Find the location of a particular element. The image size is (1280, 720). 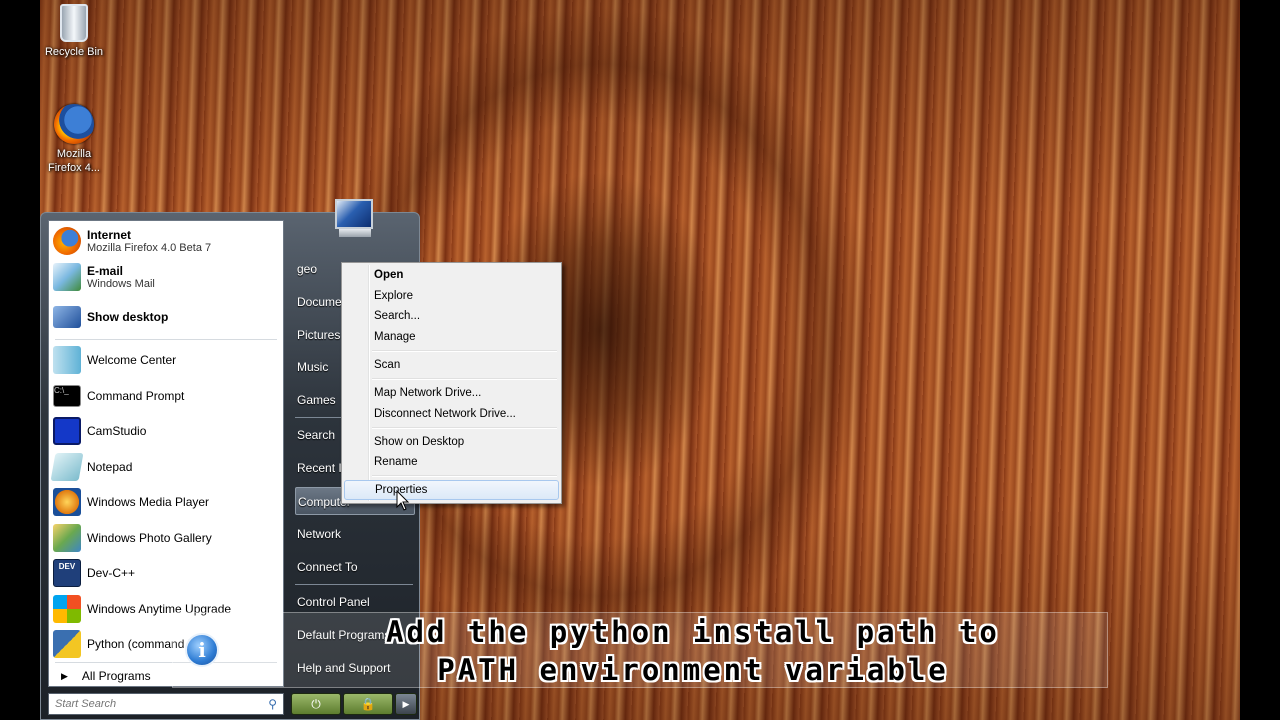

recent-command-prompt: C:\_ Command Prompt is located at coordinates (166, 396).